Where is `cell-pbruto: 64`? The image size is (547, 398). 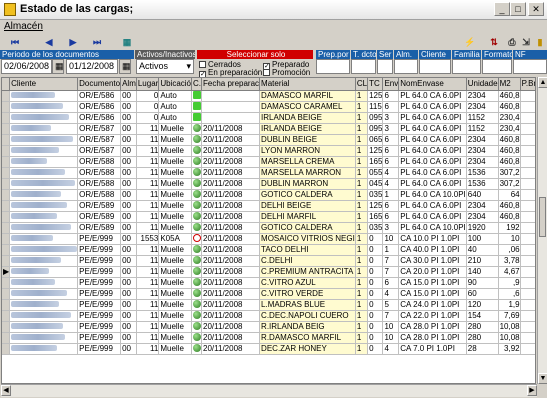 cell-pbruto: 64 is located at coordinates (527, 173).